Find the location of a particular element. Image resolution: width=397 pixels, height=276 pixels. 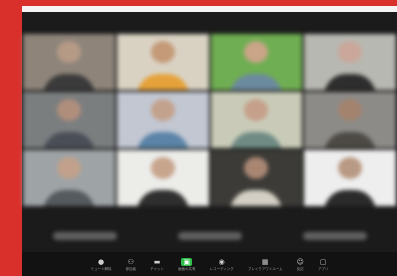

chat-button: ▬ チャット is located at coordinates (157, 264).